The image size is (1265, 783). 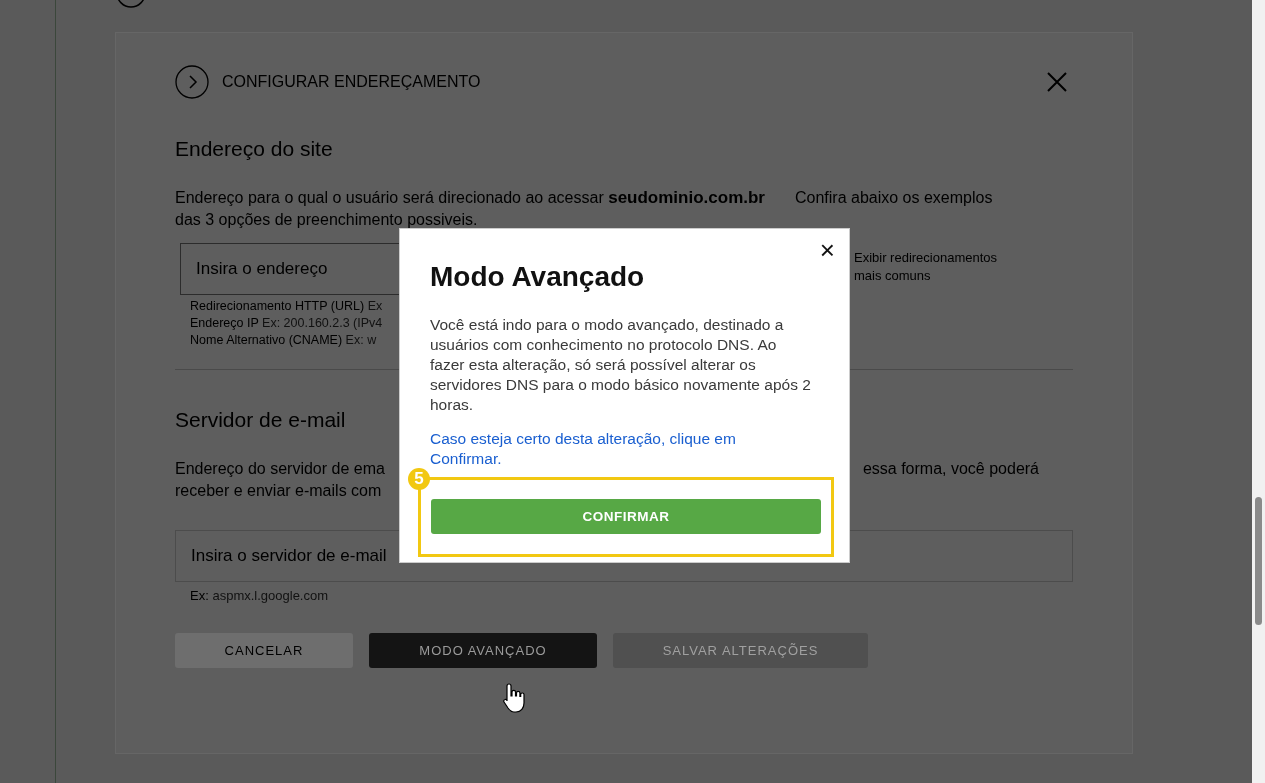 What do you see at coordinates (264, 650) in the screenshot?
I see `action-button: CANCELAR` at bounding box center [264, 650].